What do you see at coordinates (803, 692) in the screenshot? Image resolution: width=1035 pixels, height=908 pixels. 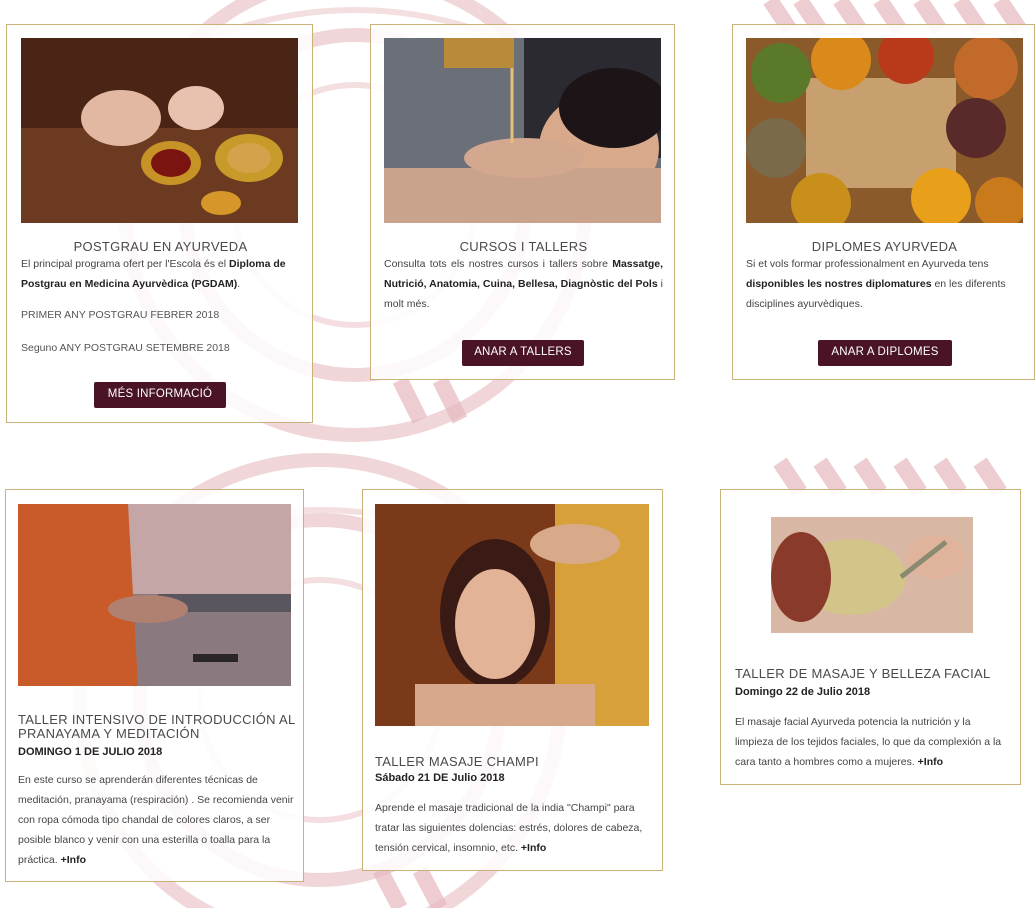 I see `workshop-date: Domingo 22 de Julio 2018` at bounding box center [803, 692].